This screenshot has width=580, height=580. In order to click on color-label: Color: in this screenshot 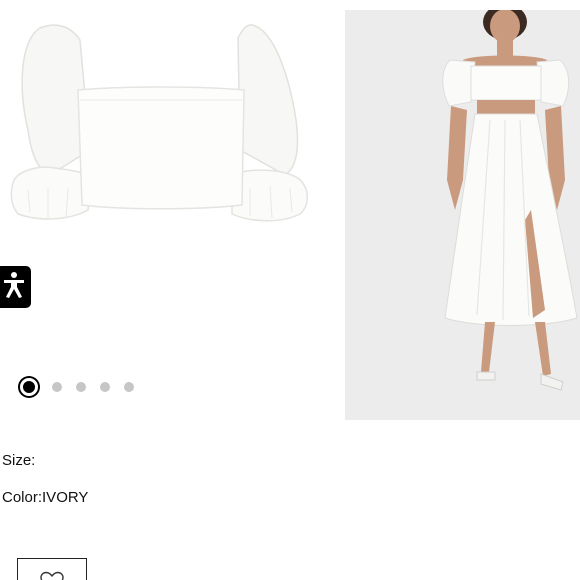, I will do `click(22, 497)`.